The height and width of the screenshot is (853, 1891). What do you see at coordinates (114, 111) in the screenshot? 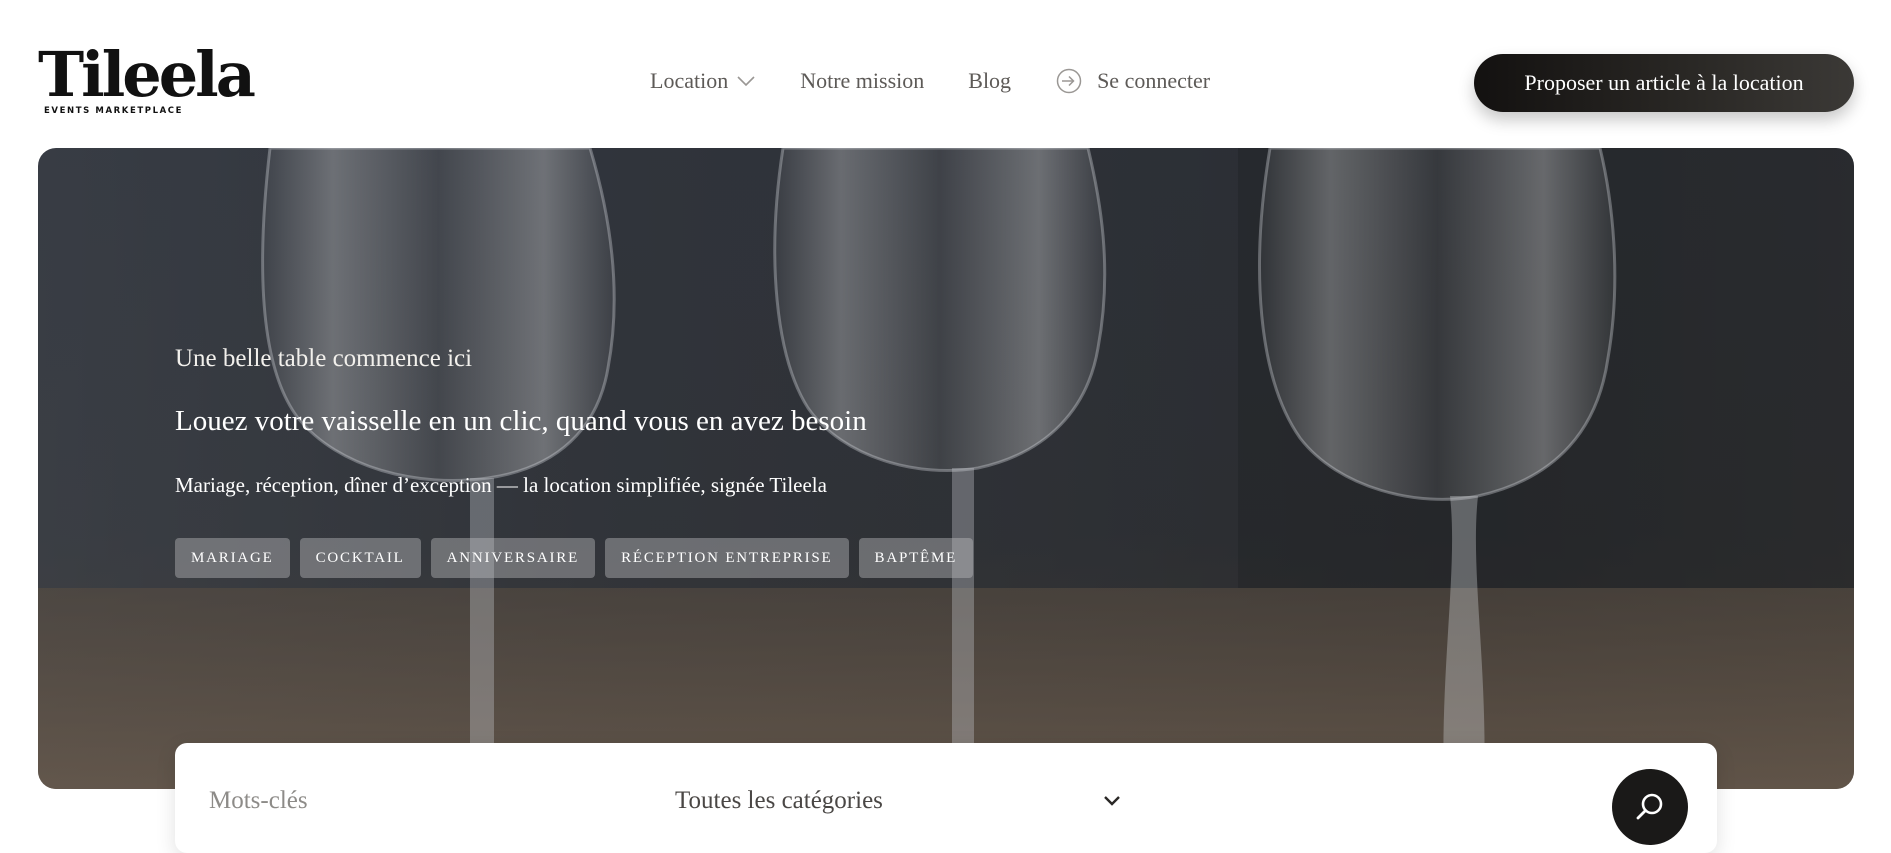
I see `logo-tagline: EVENTS MARKETPLACE` at bounding box center [114, 111].